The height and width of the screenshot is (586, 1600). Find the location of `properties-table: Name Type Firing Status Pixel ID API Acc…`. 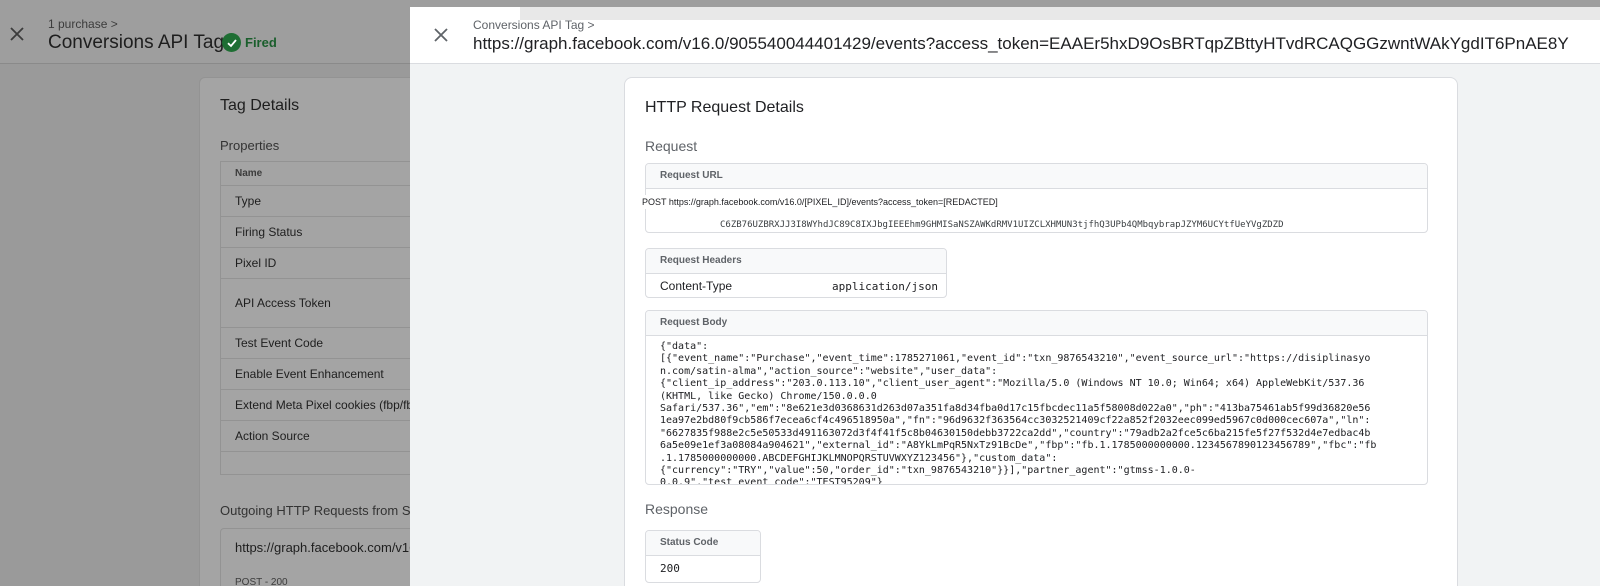

properties-table: Name Type Firing Status Pixel ID API Acc… is located at coordinates (330, 318).